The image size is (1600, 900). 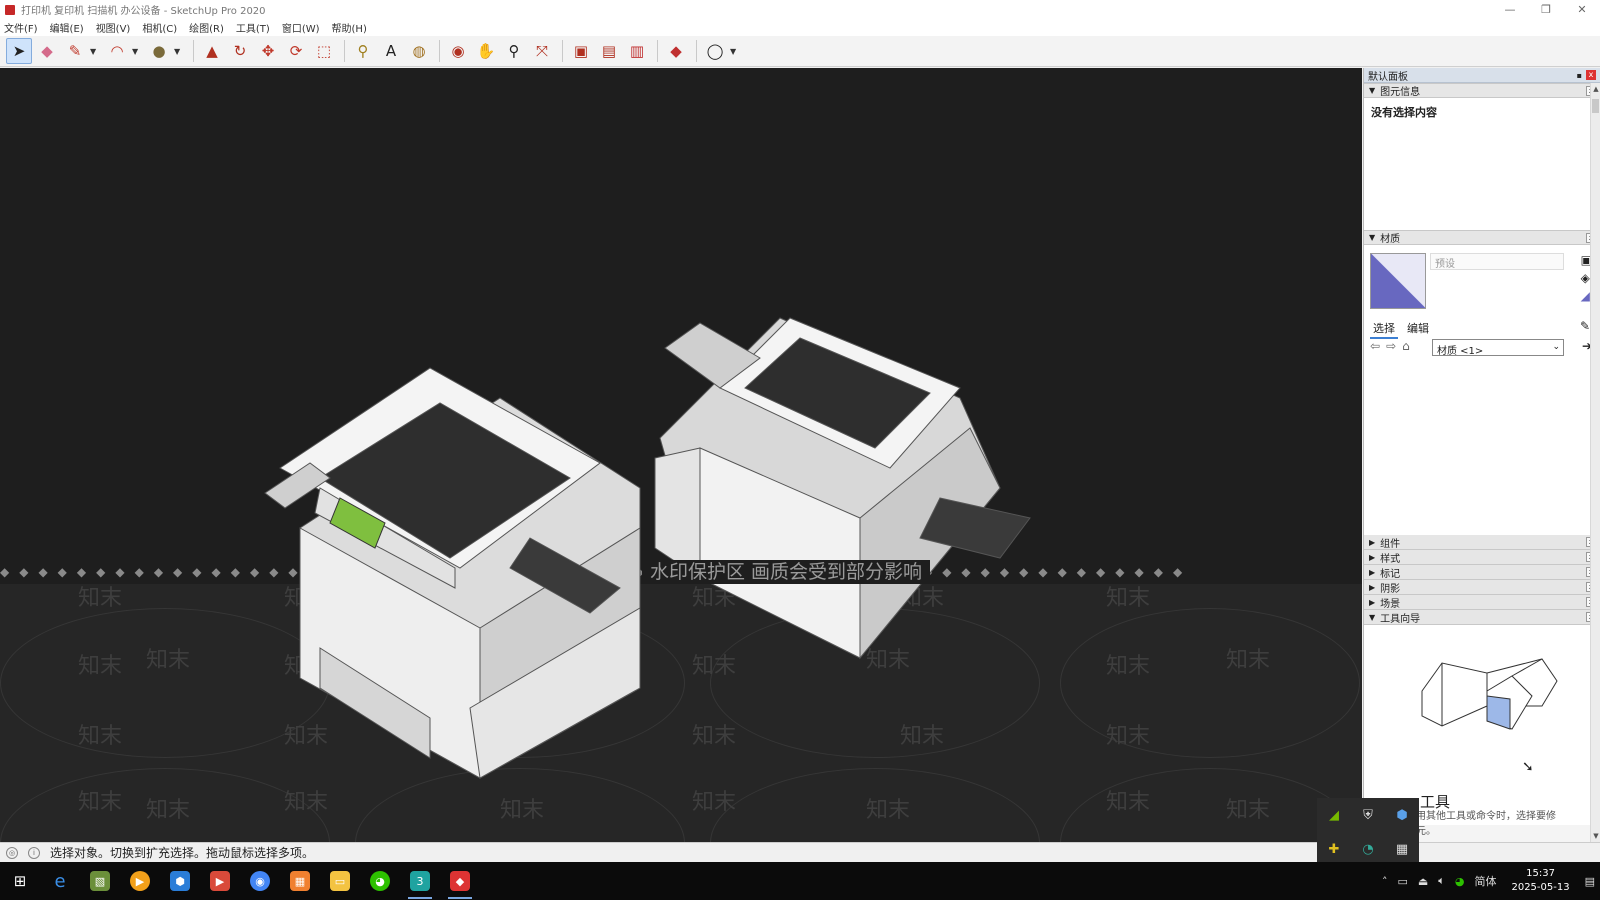 What do you see at coordinates (19, 51) in the screenshot?
I see `select-icon: ➤` at bounding box center [19, 51].